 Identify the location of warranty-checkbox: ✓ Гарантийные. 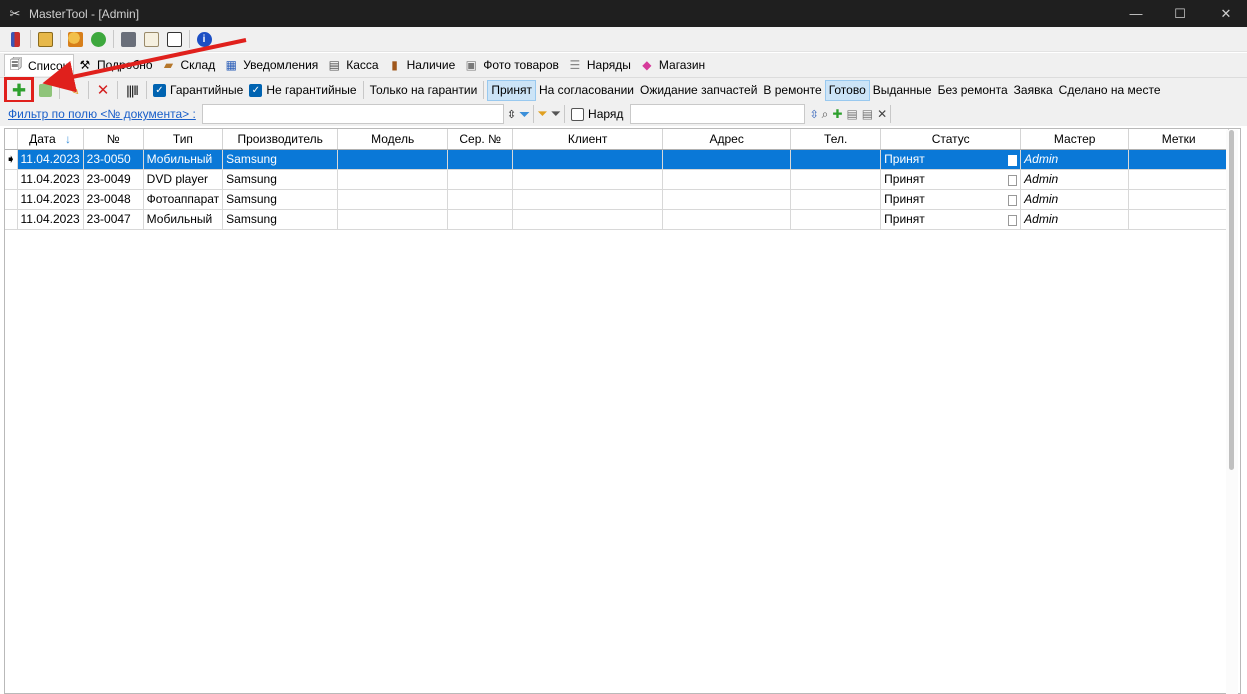
(198, 90).